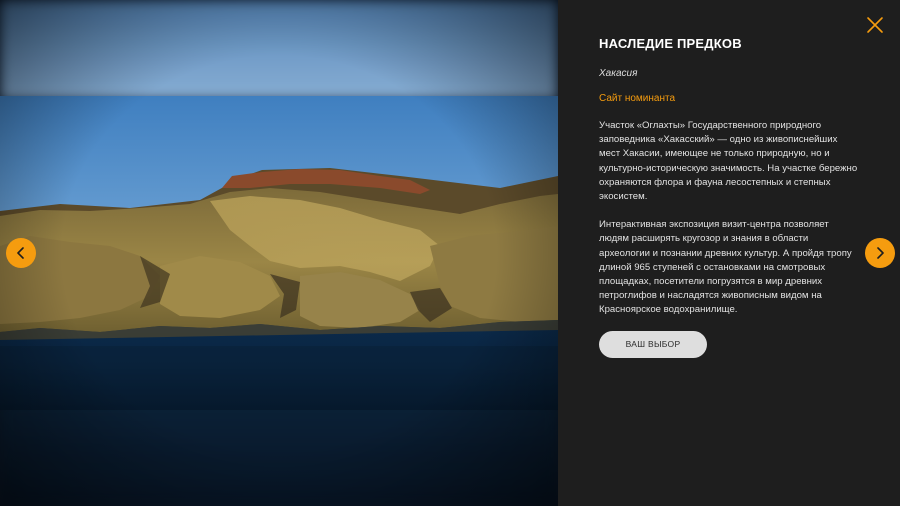  I want to click on close-button, so click(875, 25).